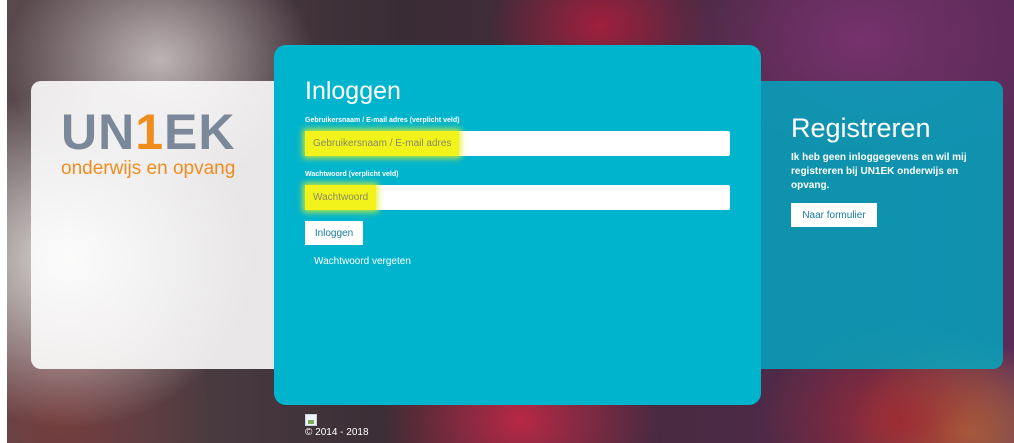  Describe the element at coordinates (861, 128) in the screenshot. I see `register-title: Registreren` at that location.